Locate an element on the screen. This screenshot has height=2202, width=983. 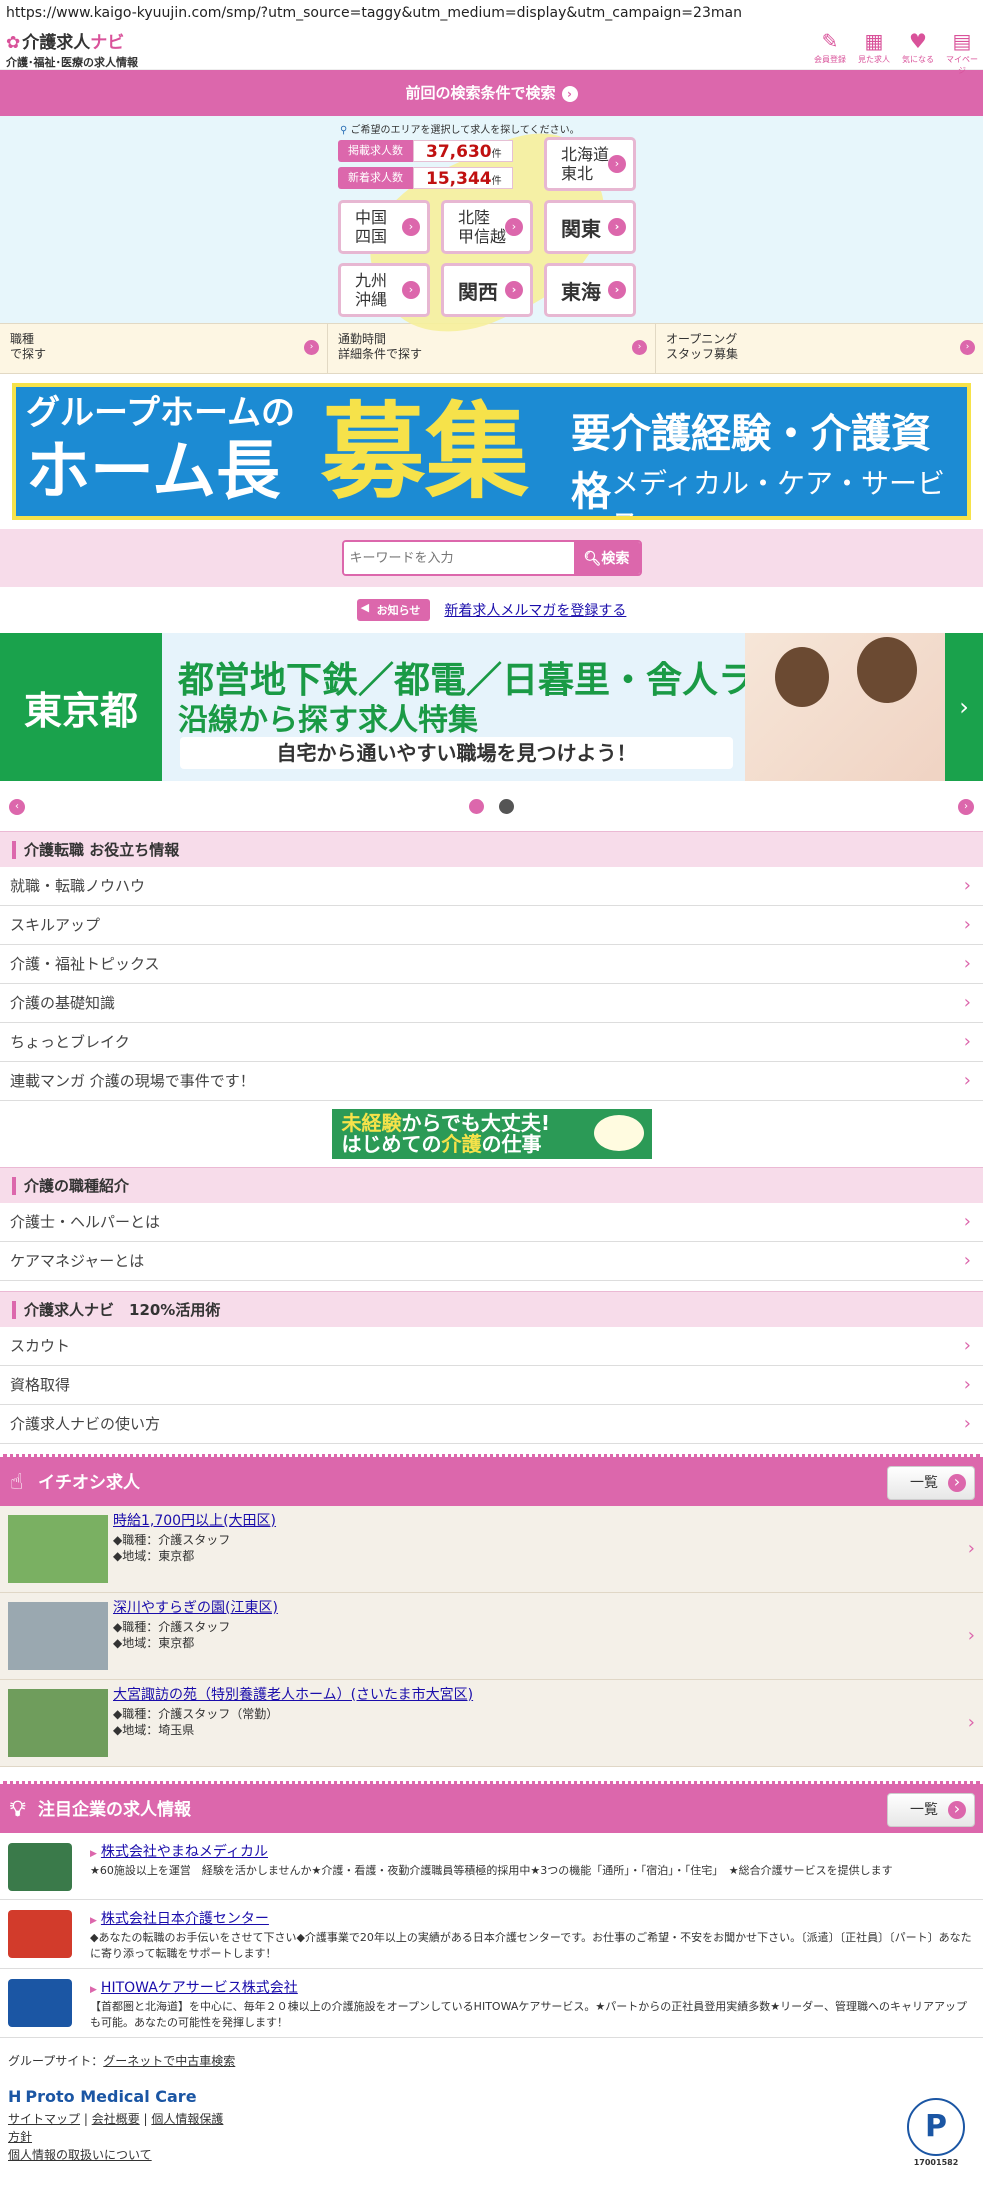
pickup-list-button: 一覧 is located at coordinates (931, 1483).